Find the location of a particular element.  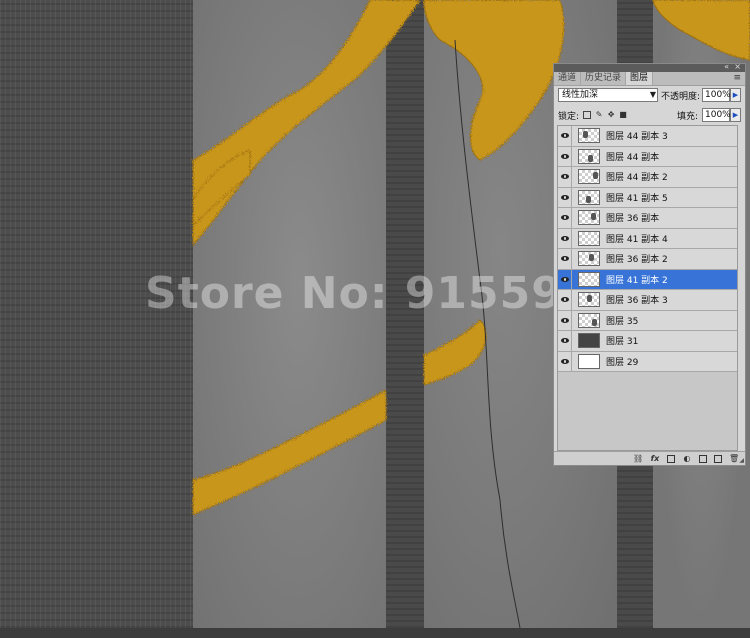

collapse-icon: « is located at coordinates (726, 67).